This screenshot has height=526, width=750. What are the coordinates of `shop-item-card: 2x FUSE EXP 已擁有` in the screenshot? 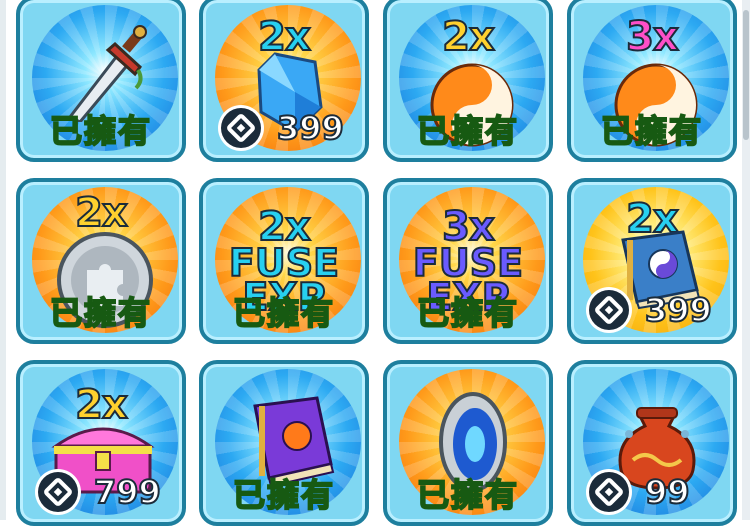 It's located at (284, 261).